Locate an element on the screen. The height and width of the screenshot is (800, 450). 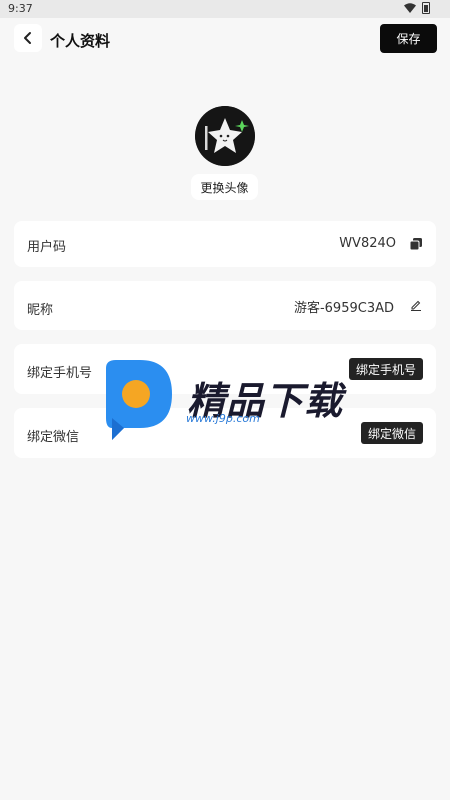
edit-icon is located at coordinates (416, 305).